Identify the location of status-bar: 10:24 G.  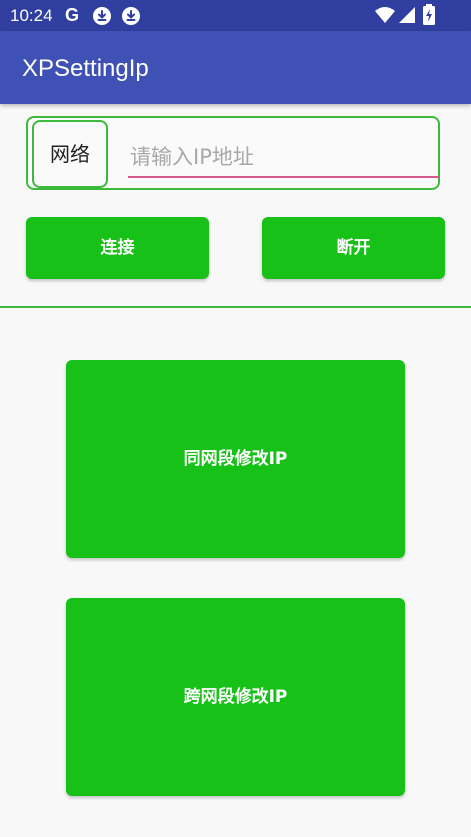
(235, 15).